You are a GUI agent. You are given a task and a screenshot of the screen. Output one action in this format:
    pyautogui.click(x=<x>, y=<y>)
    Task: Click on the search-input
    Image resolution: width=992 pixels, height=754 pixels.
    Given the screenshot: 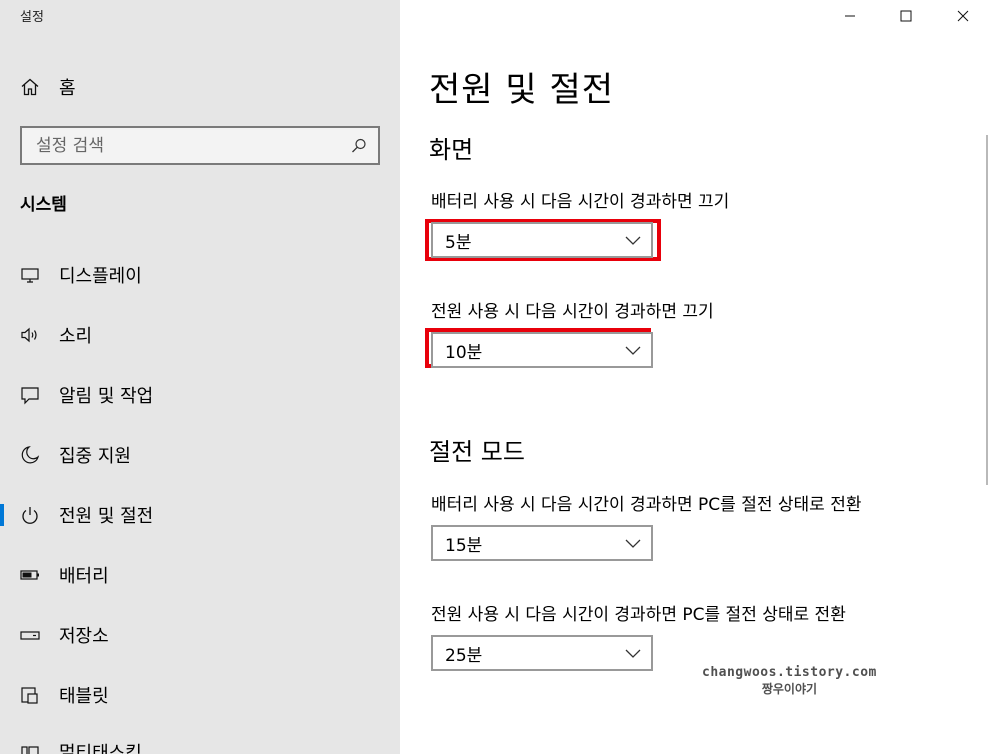 What is the action you would take?
    pyautogui.click(x=182, y=145)
    